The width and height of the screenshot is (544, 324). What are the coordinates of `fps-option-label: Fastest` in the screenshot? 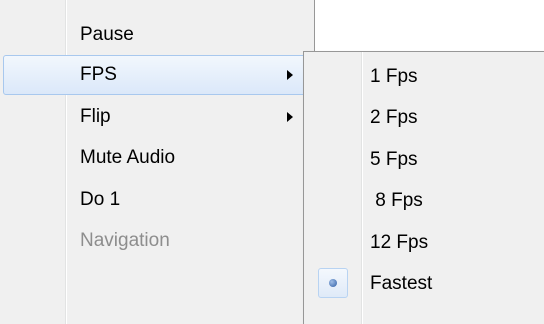 It's located at (401, 283).